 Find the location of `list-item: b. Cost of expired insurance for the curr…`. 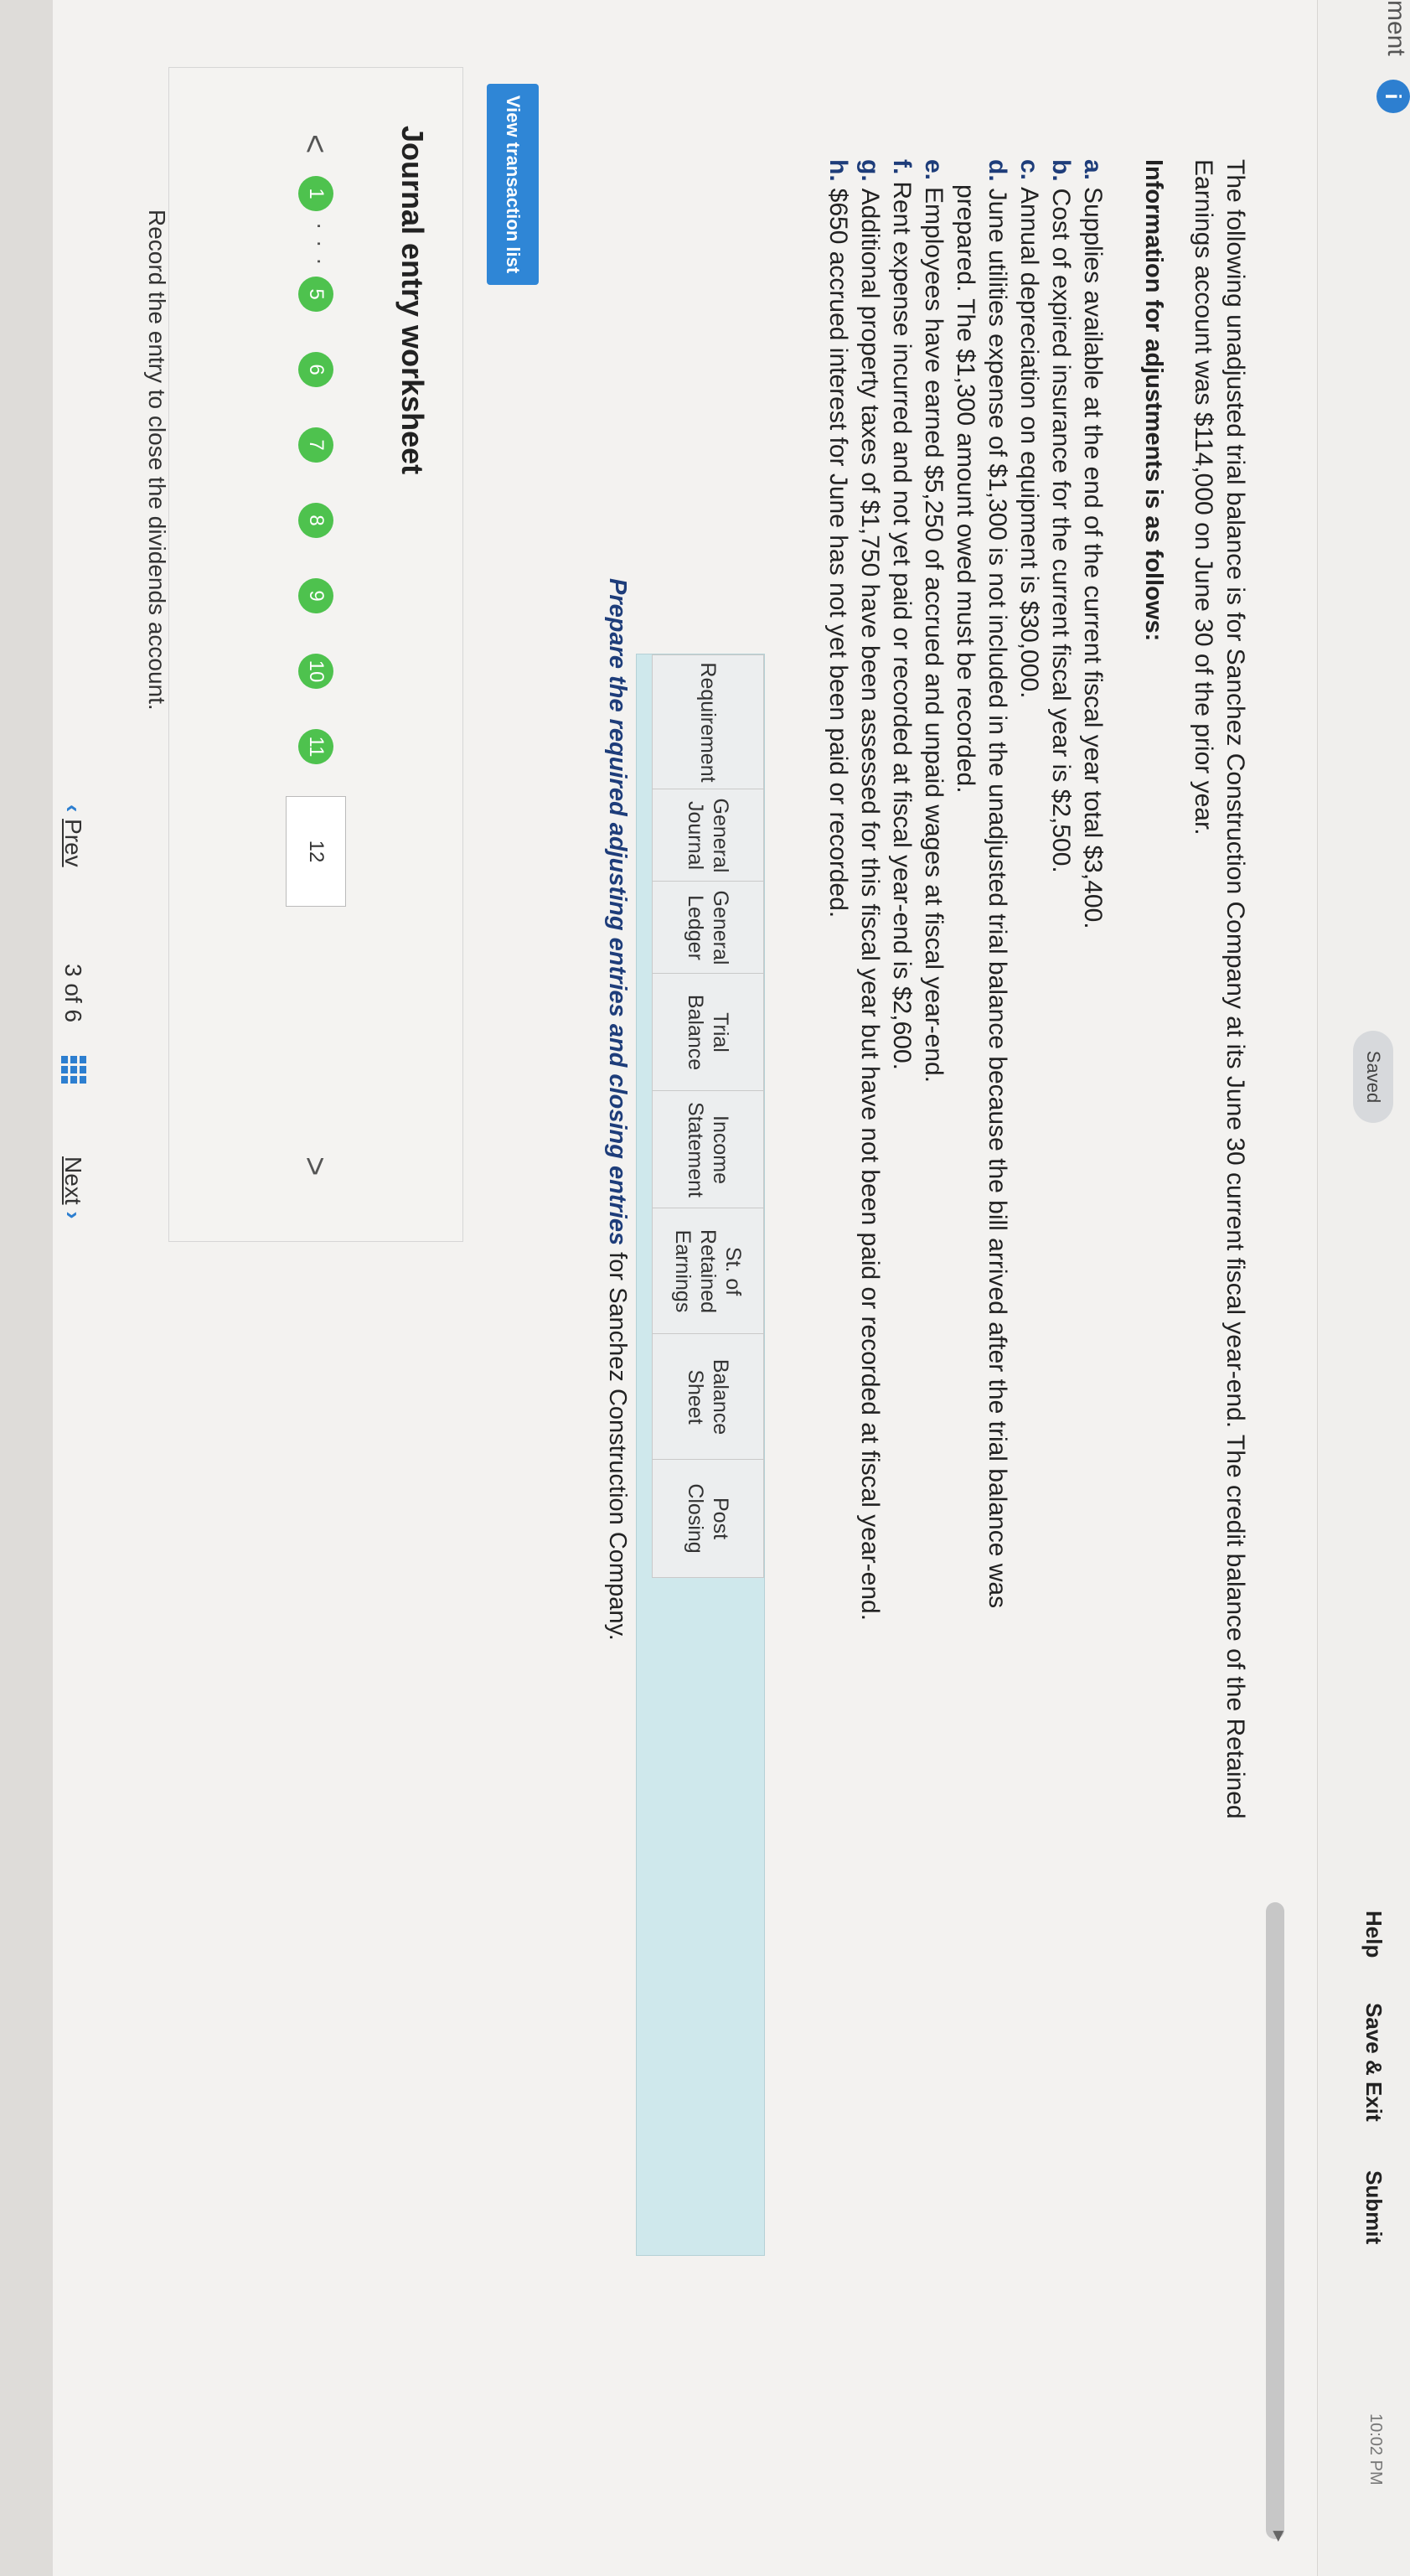

list-item: b. Cost of expired insurance for the curr… is located at coordinates (1061, 955).